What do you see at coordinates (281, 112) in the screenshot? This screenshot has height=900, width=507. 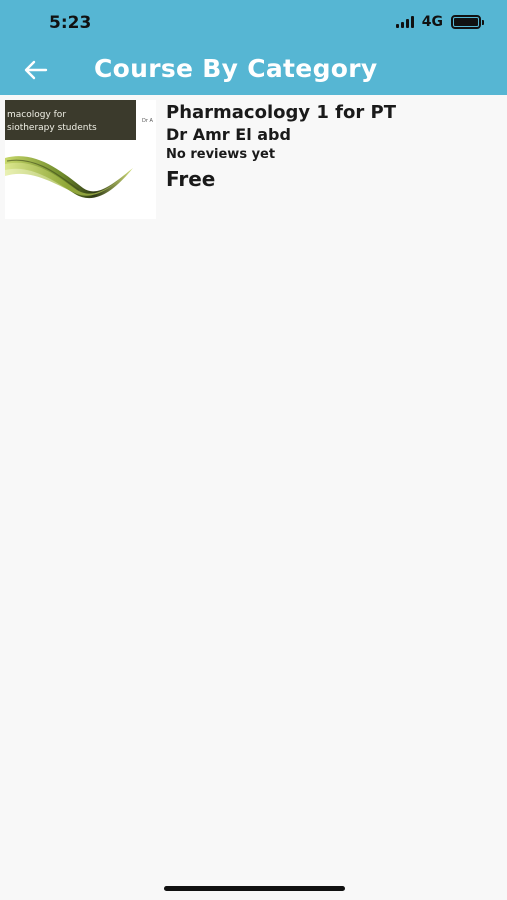 I see `course-title: Pharmacology 1 for PT` at bounding box center [281, 112].